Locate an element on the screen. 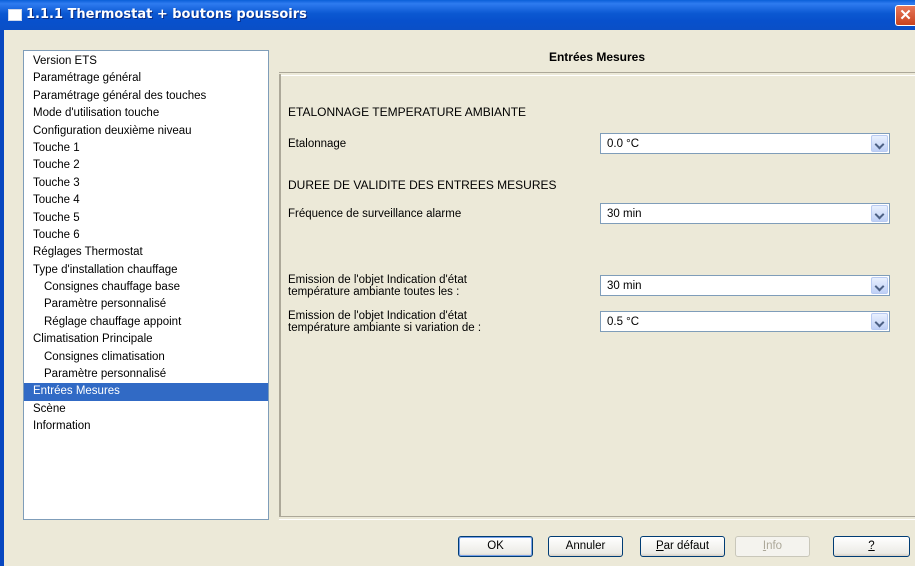 The height and width of the screenshot is (566, 915). emission-variation-dropdown: 0.5 °C is located at coordinates (745, 321).